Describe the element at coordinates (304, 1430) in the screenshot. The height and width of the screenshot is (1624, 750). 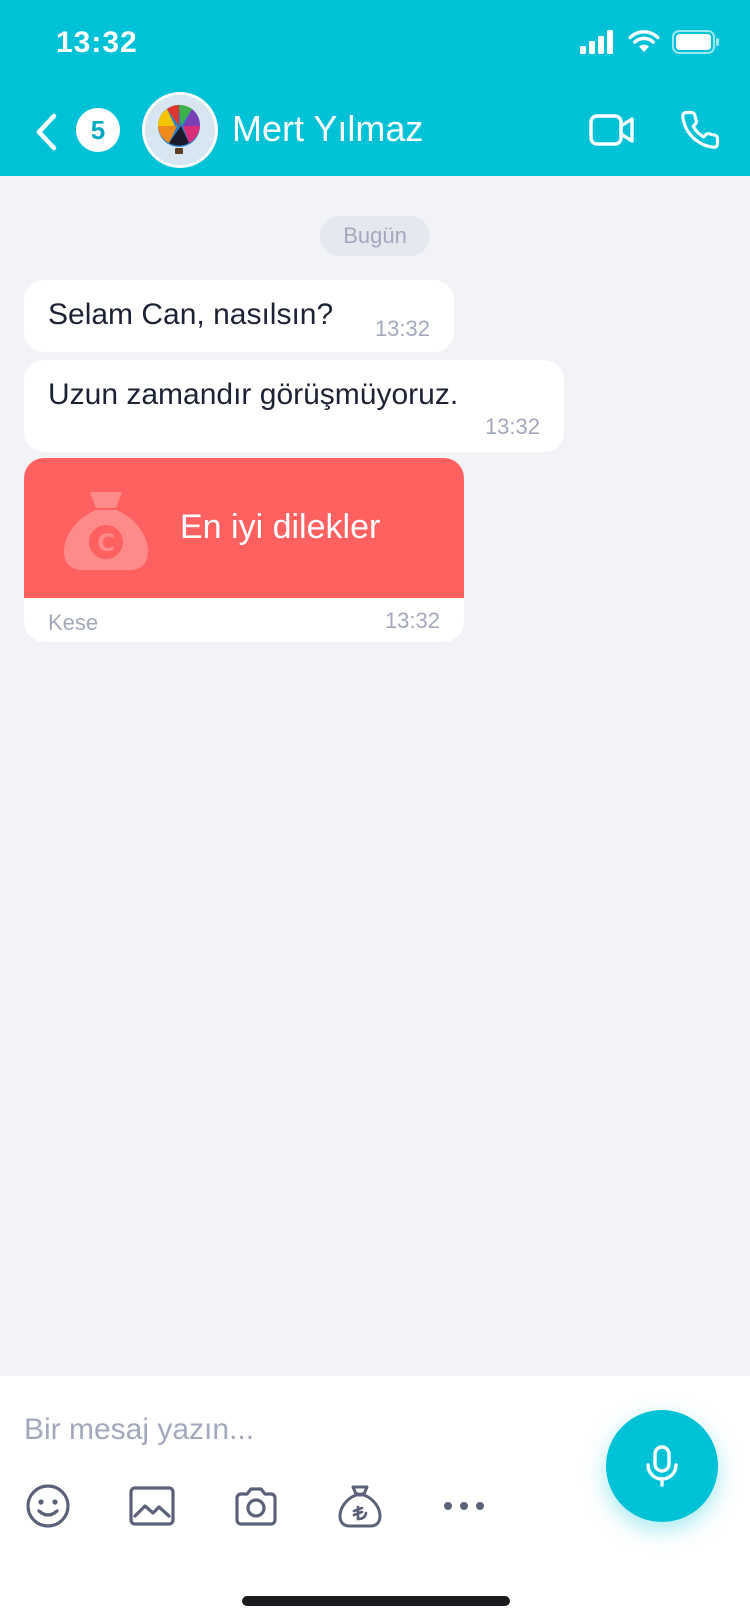
I see `message-input` at that location.